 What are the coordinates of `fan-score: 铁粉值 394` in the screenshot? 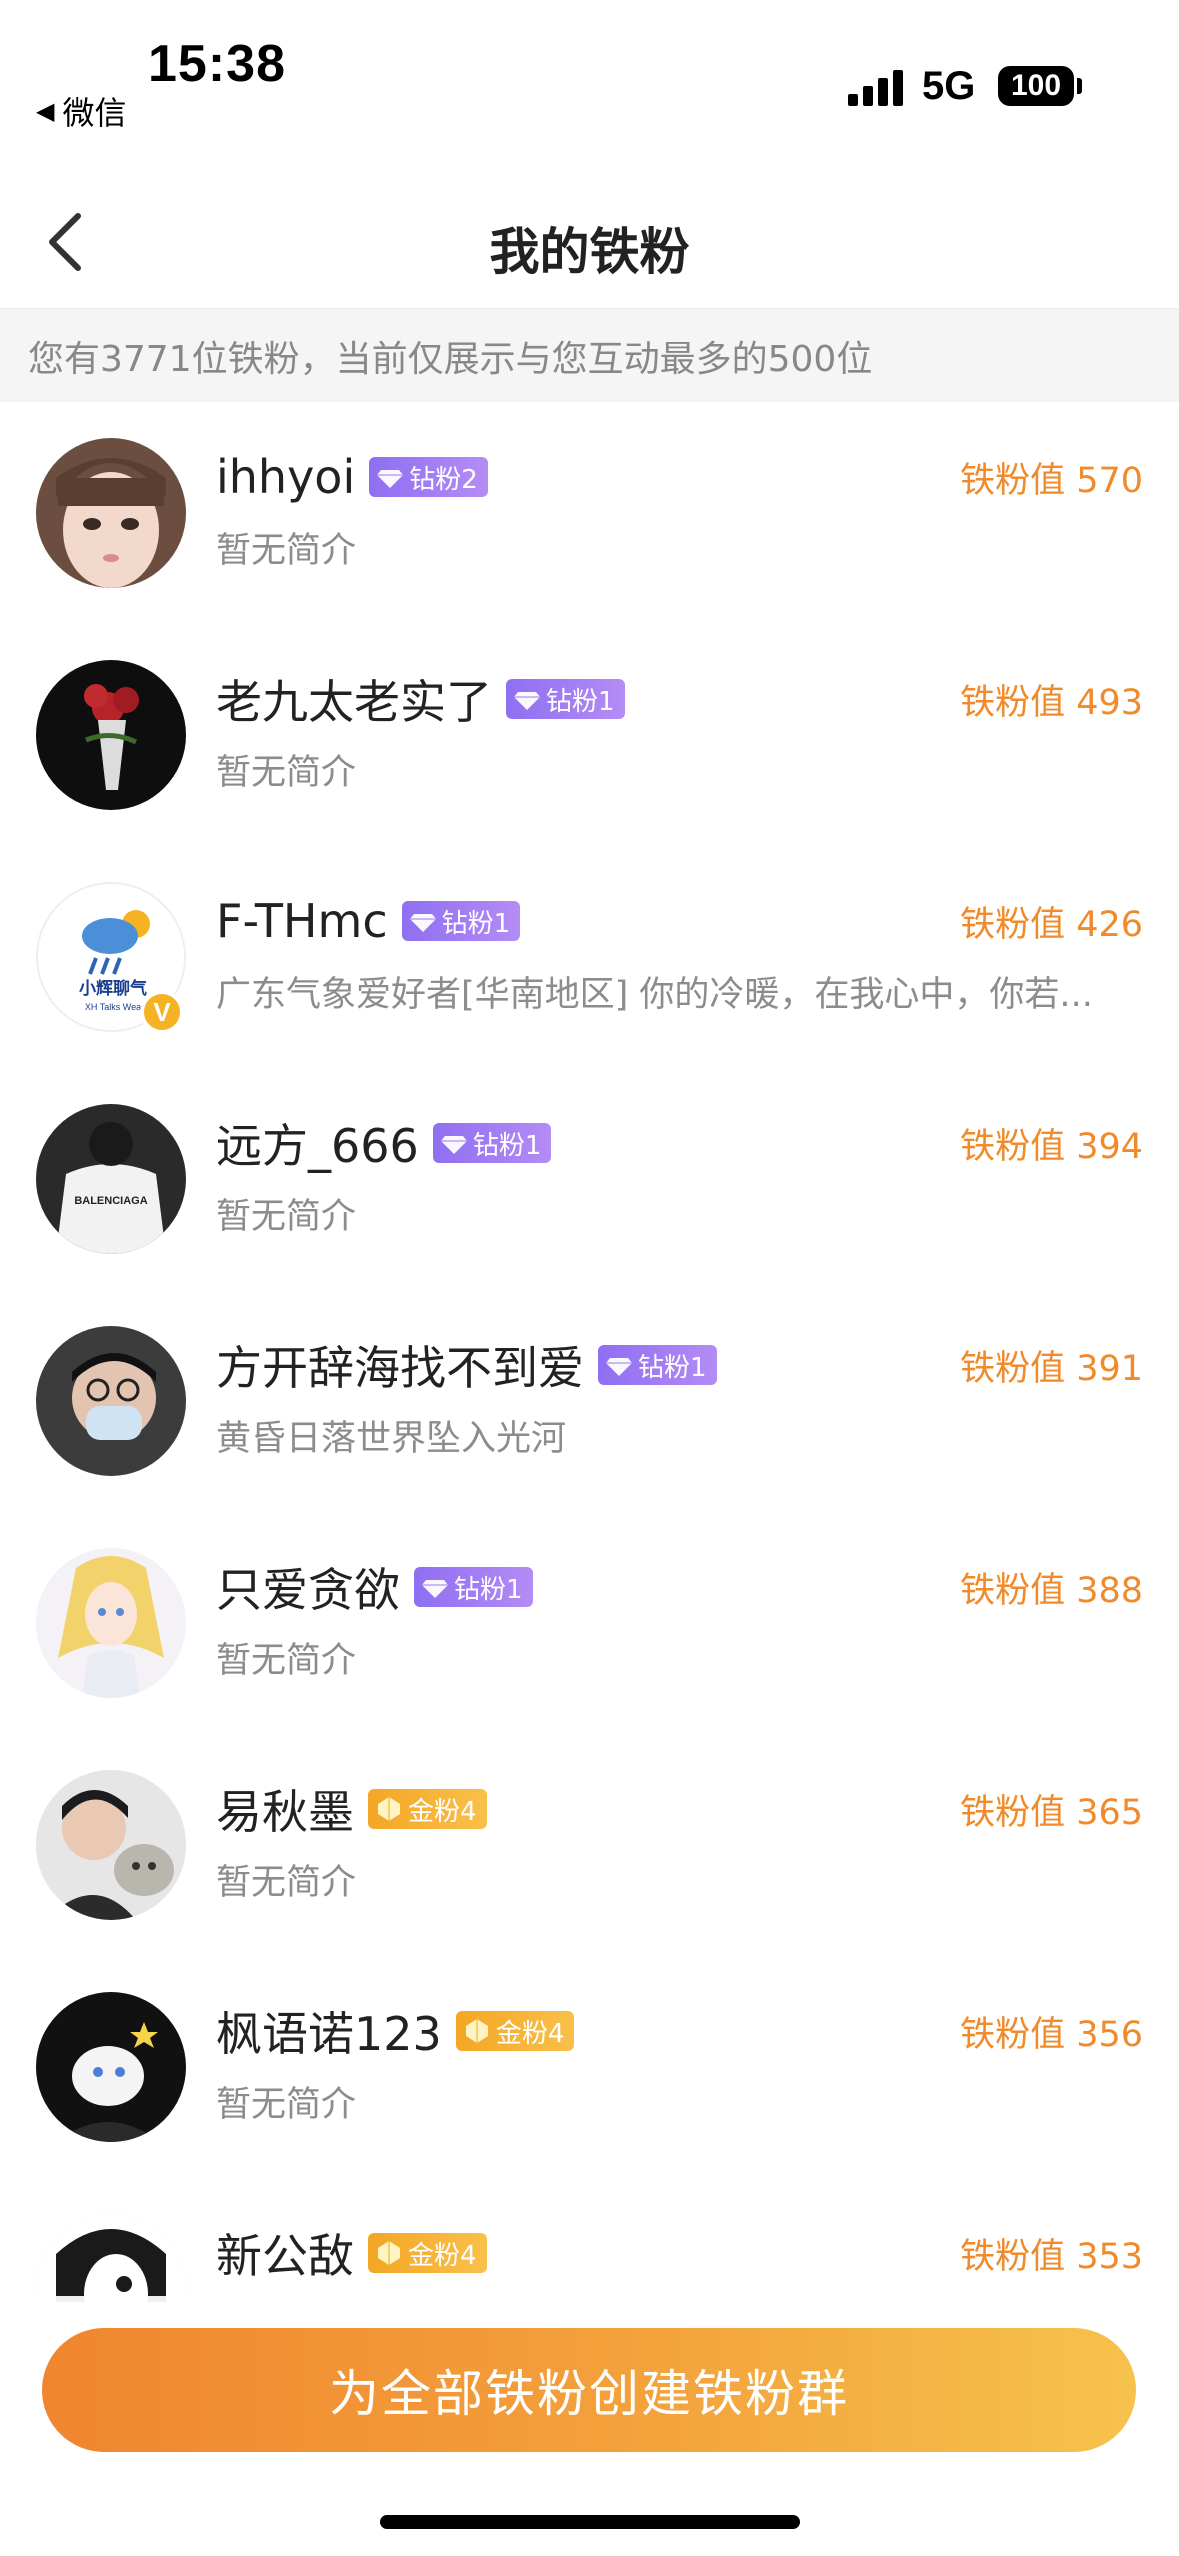 It's located at (1051, 1147).